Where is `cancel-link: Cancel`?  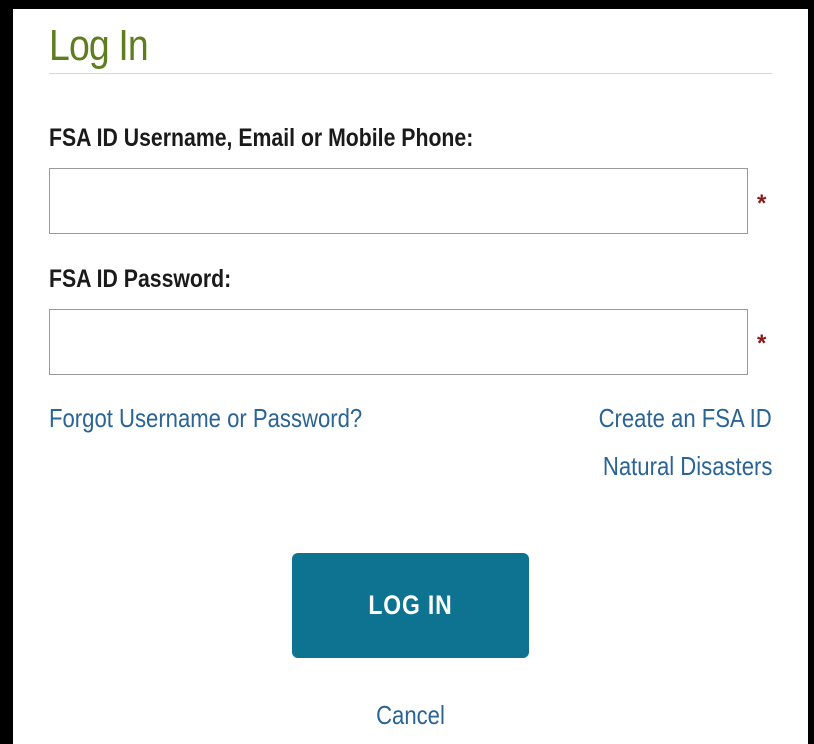
cancel-link: Cancel is located at coordinates (407, 715).